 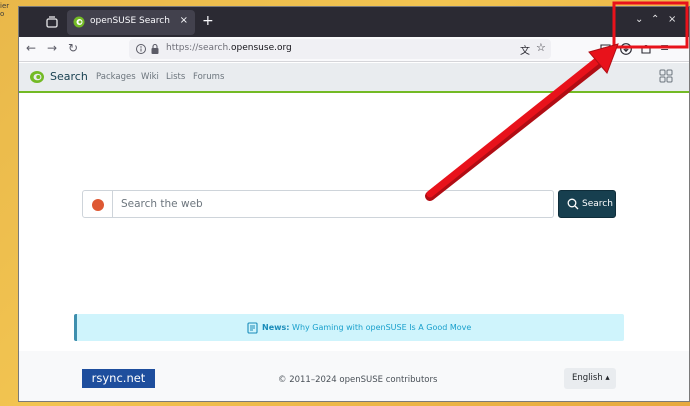 I want to click on apps-grid-icon, so click(x=666, y=76).